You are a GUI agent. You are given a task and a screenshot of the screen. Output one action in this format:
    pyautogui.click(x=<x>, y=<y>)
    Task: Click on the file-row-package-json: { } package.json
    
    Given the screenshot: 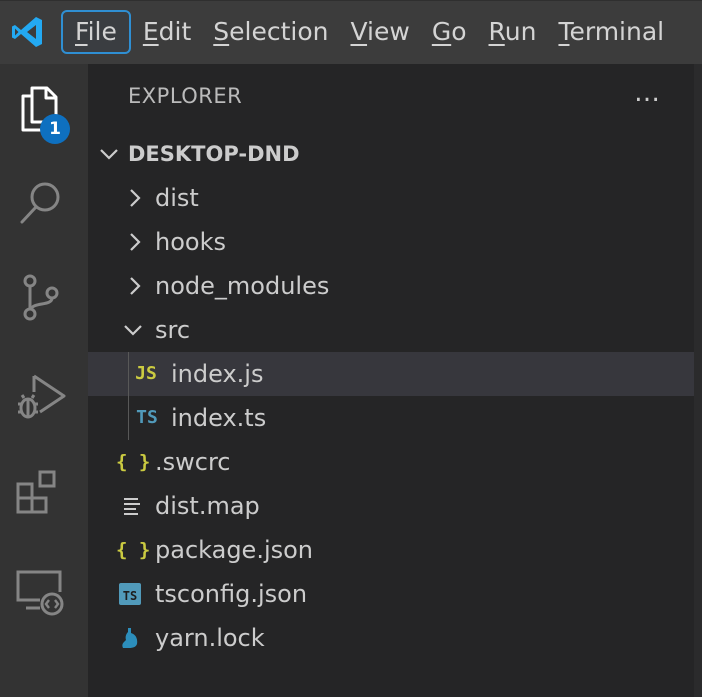 What is the action you would take?
    pyautogui.click(x=391, y=550)
    